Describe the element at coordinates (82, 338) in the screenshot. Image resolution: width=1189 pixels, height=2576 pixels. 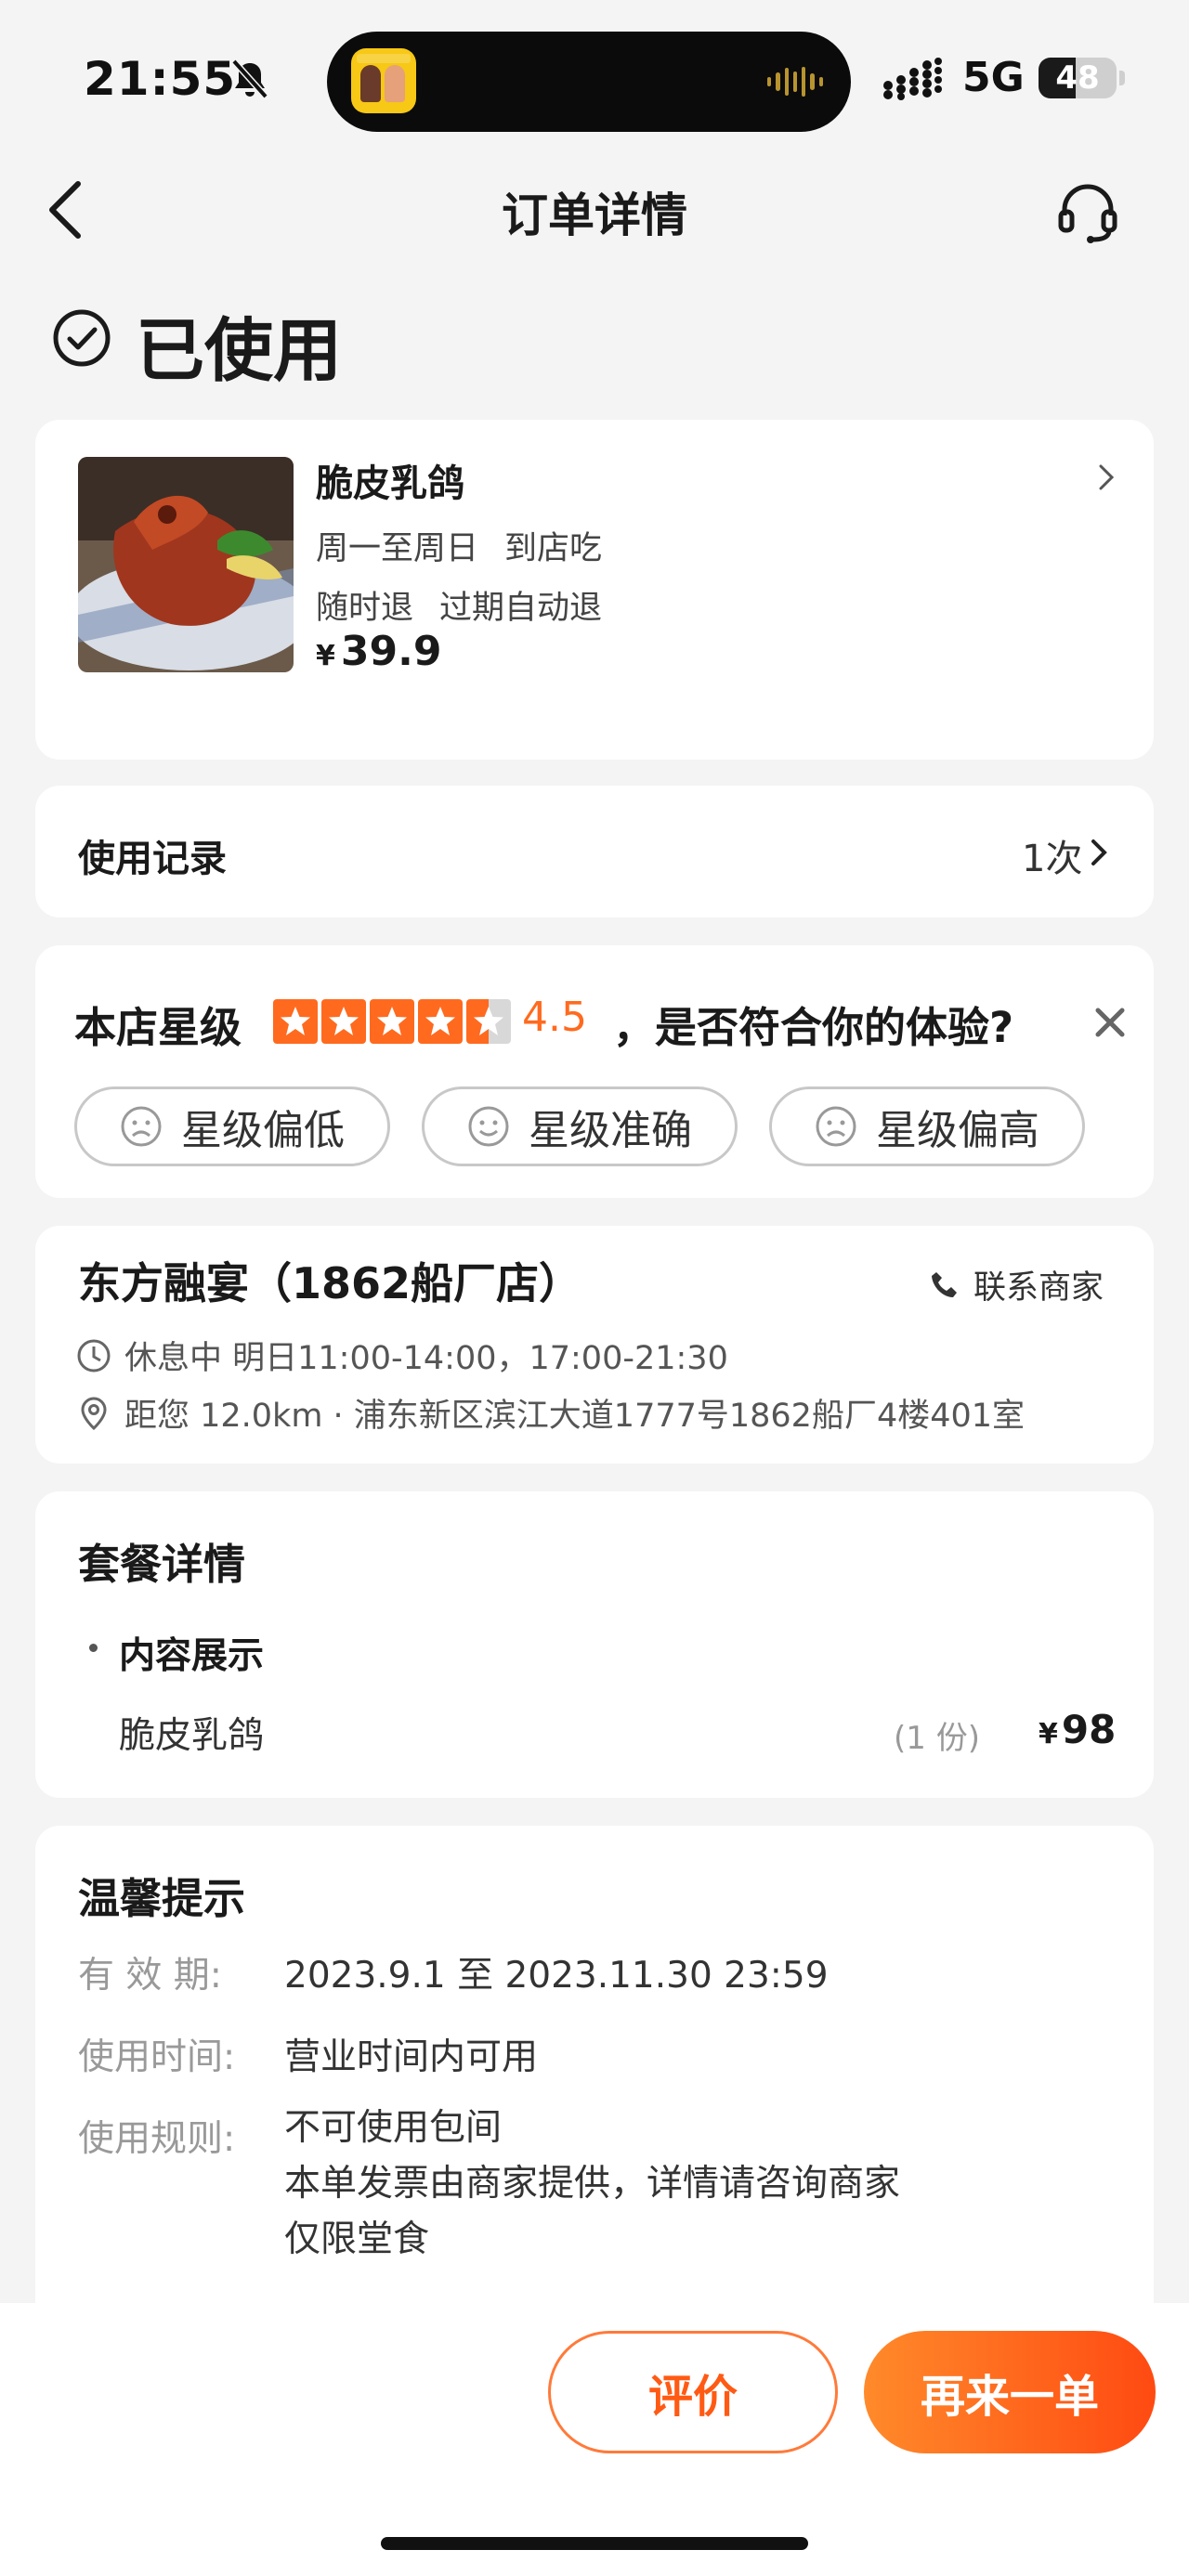
I see `check-circle-icon` at that location.